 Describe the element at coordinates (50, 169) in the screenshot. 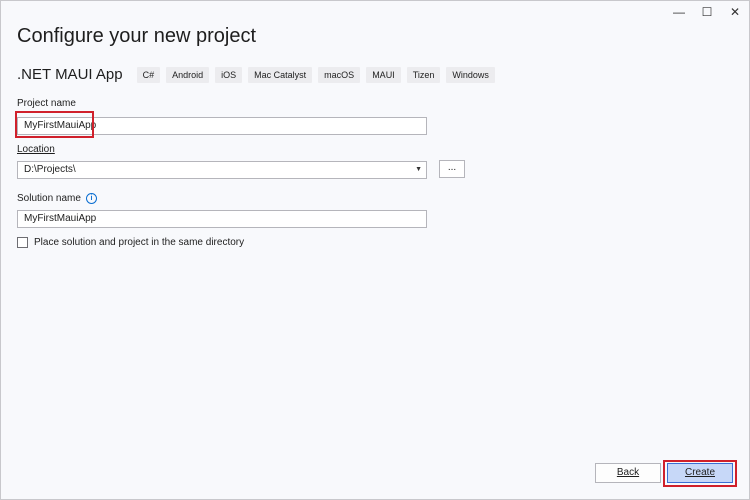

I see `location-value: D:\Projects\` at that location.